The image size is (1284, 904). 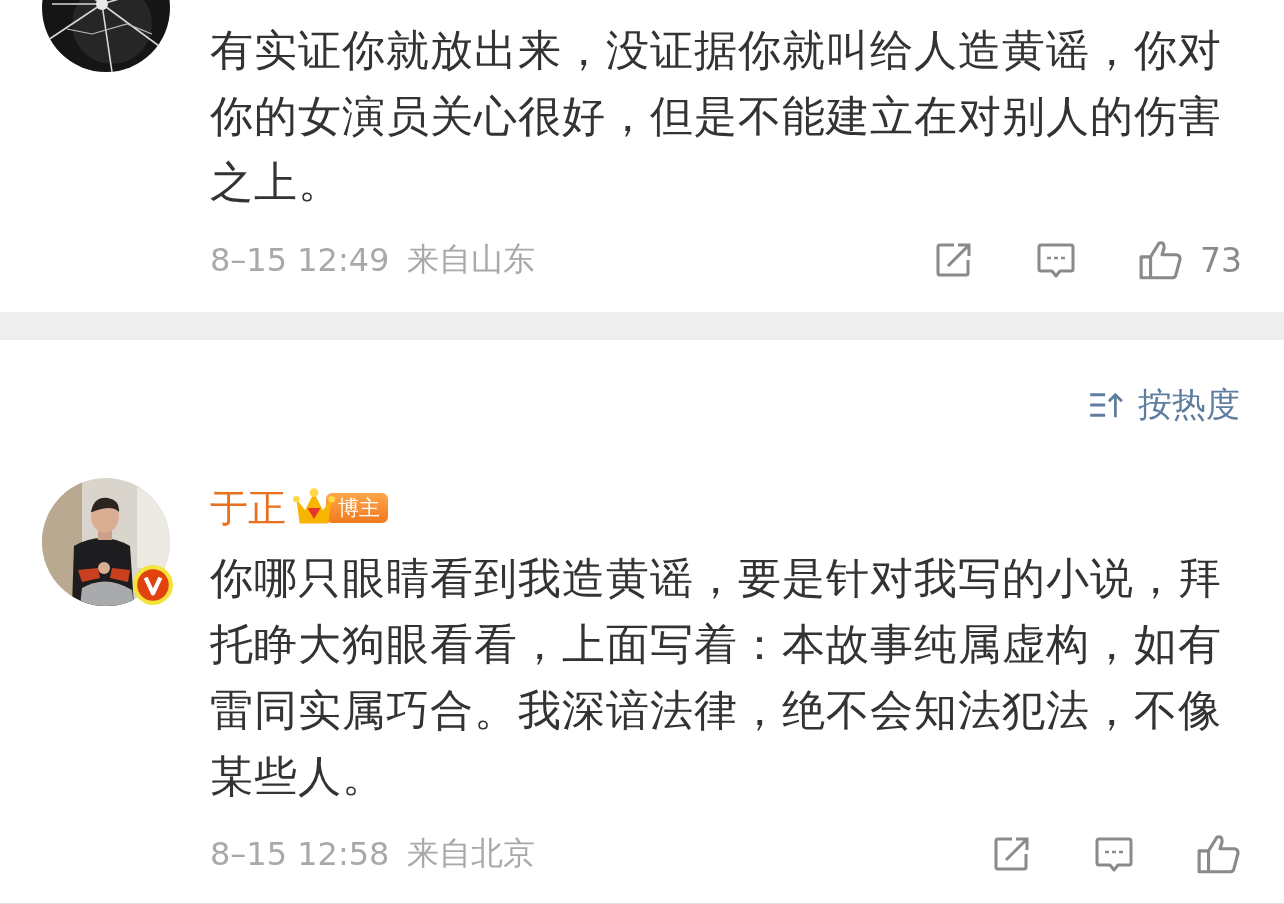 I want to click on like-button, so click(x=1219, y=854).